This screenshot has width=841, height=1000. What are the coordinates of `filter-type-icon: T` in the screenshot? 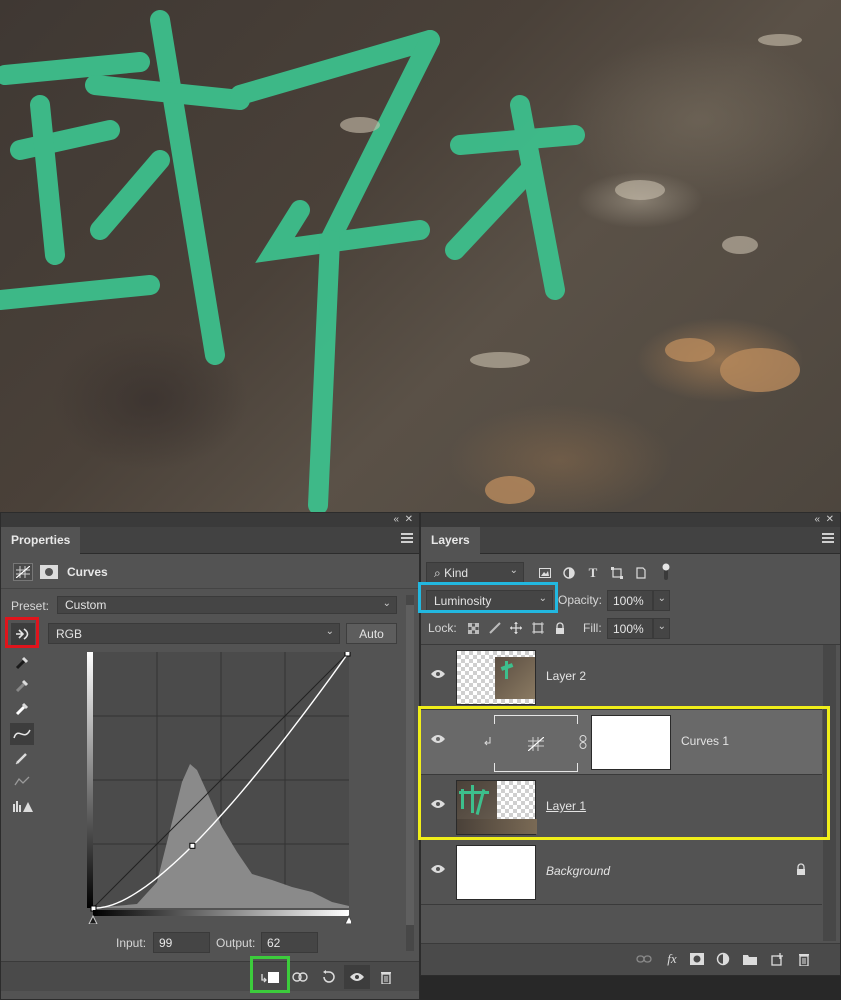 It's located at (593, 573).